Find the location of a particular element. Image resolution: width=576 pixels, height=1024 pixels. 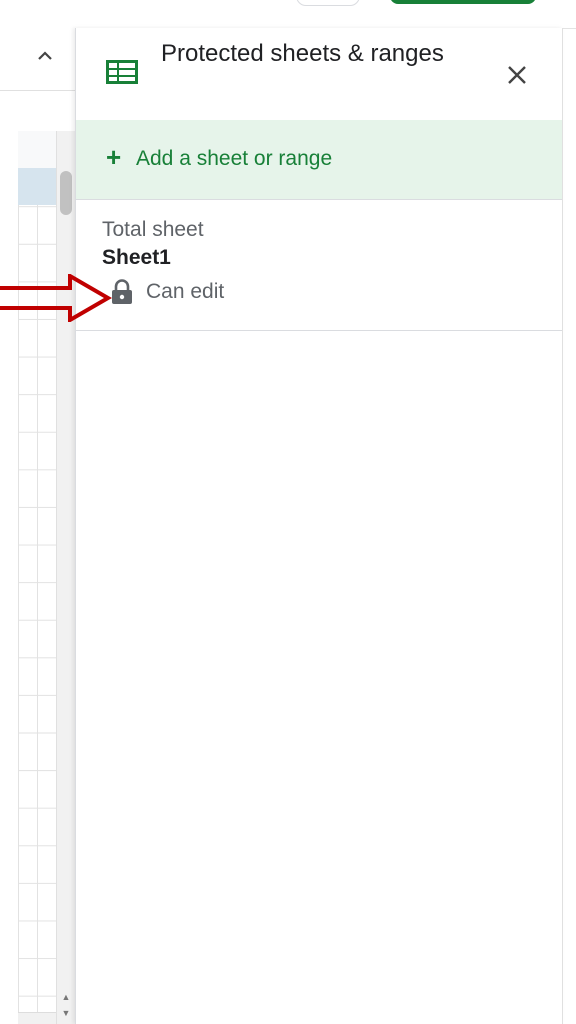

spreadsheet-grid-area: ▲ ▼ is located at coordinates (37, 526).